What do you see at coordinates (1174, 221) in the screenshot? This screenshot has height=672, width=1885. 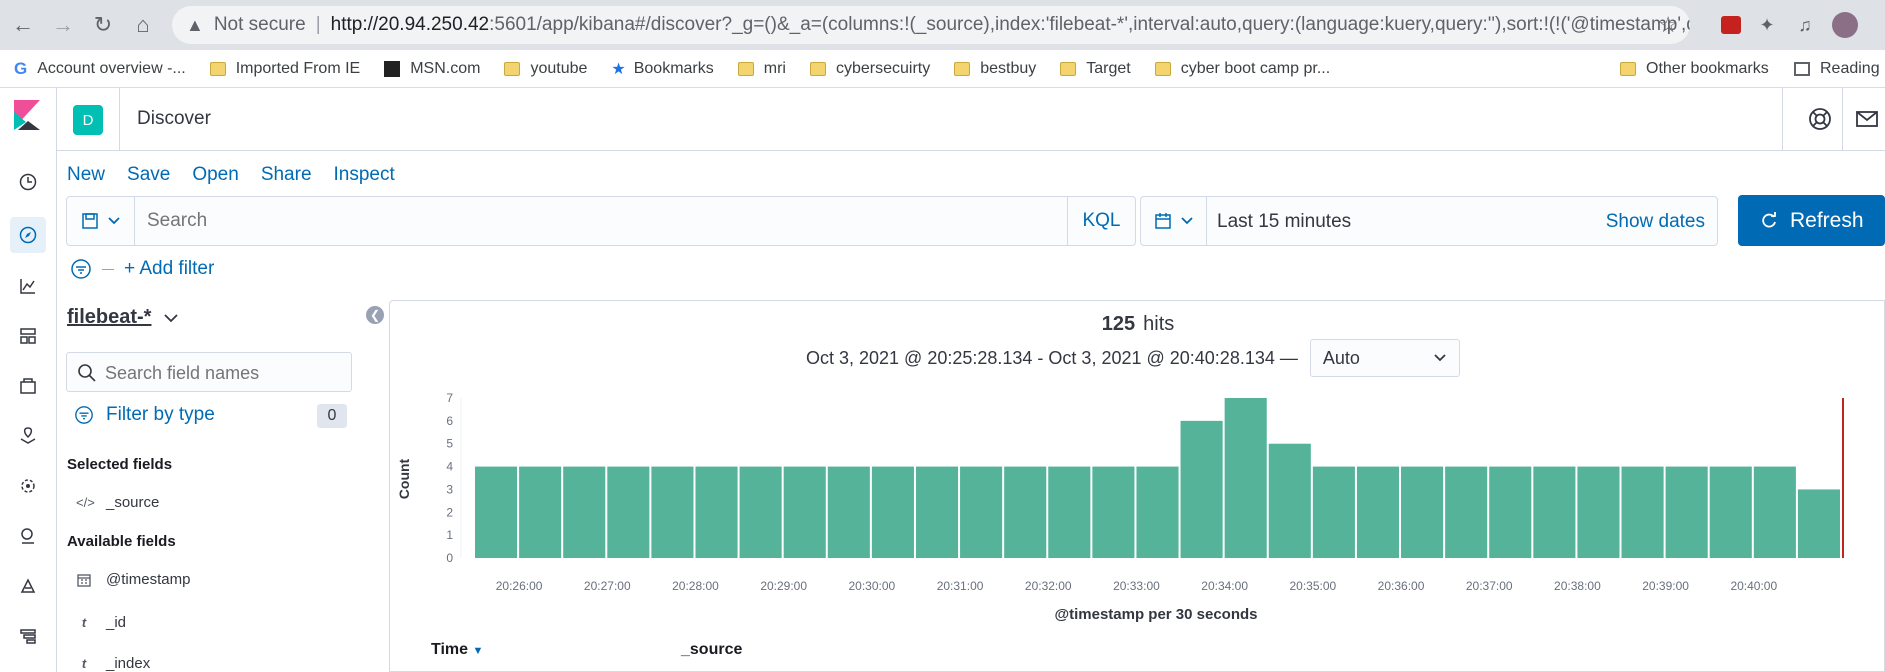 I see `quick-select-button` at bounding box center [1174, 221].